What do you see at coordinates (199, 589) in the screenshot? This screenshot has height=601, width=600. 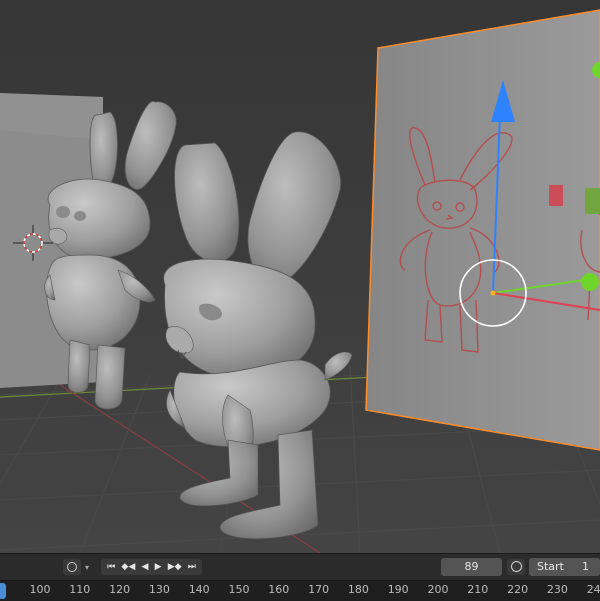 I see `ruler-tick-label: 140` at bounding box center [199, 589].